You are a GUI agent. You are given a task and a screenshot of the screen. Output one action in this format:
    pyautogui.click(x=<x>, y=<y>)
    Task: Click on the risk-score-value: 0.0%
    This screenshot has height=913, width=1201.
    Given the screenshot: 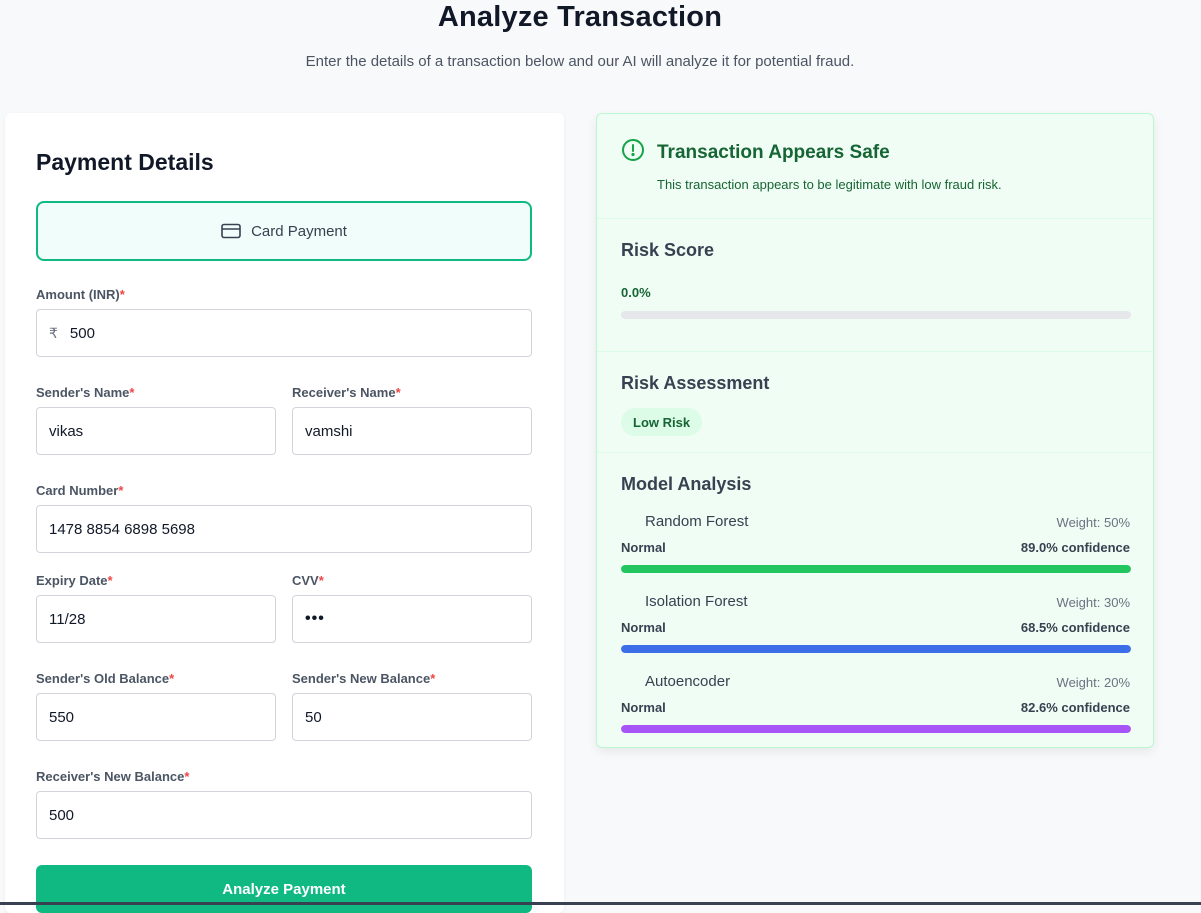 What is the action you would take?
    pyautogui.click(x=636, y=292)
    